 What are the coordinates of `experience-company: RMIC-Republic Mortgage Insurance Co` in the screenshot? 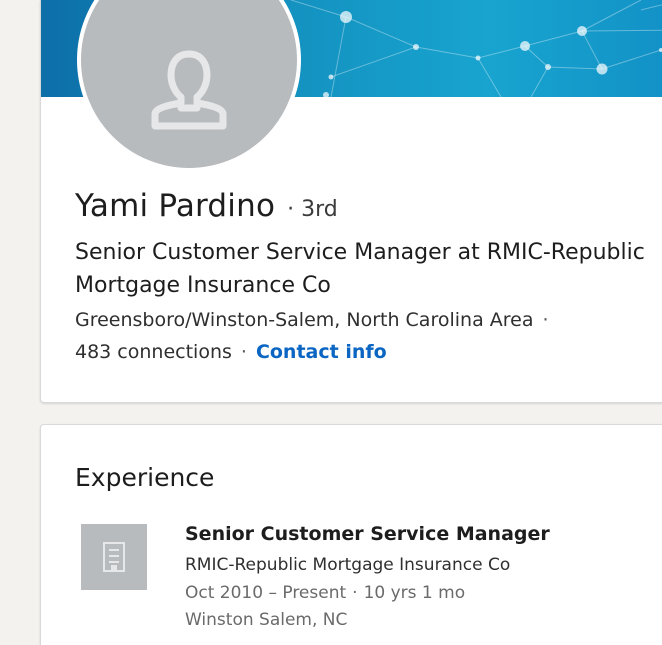 It's located at (348, 565).